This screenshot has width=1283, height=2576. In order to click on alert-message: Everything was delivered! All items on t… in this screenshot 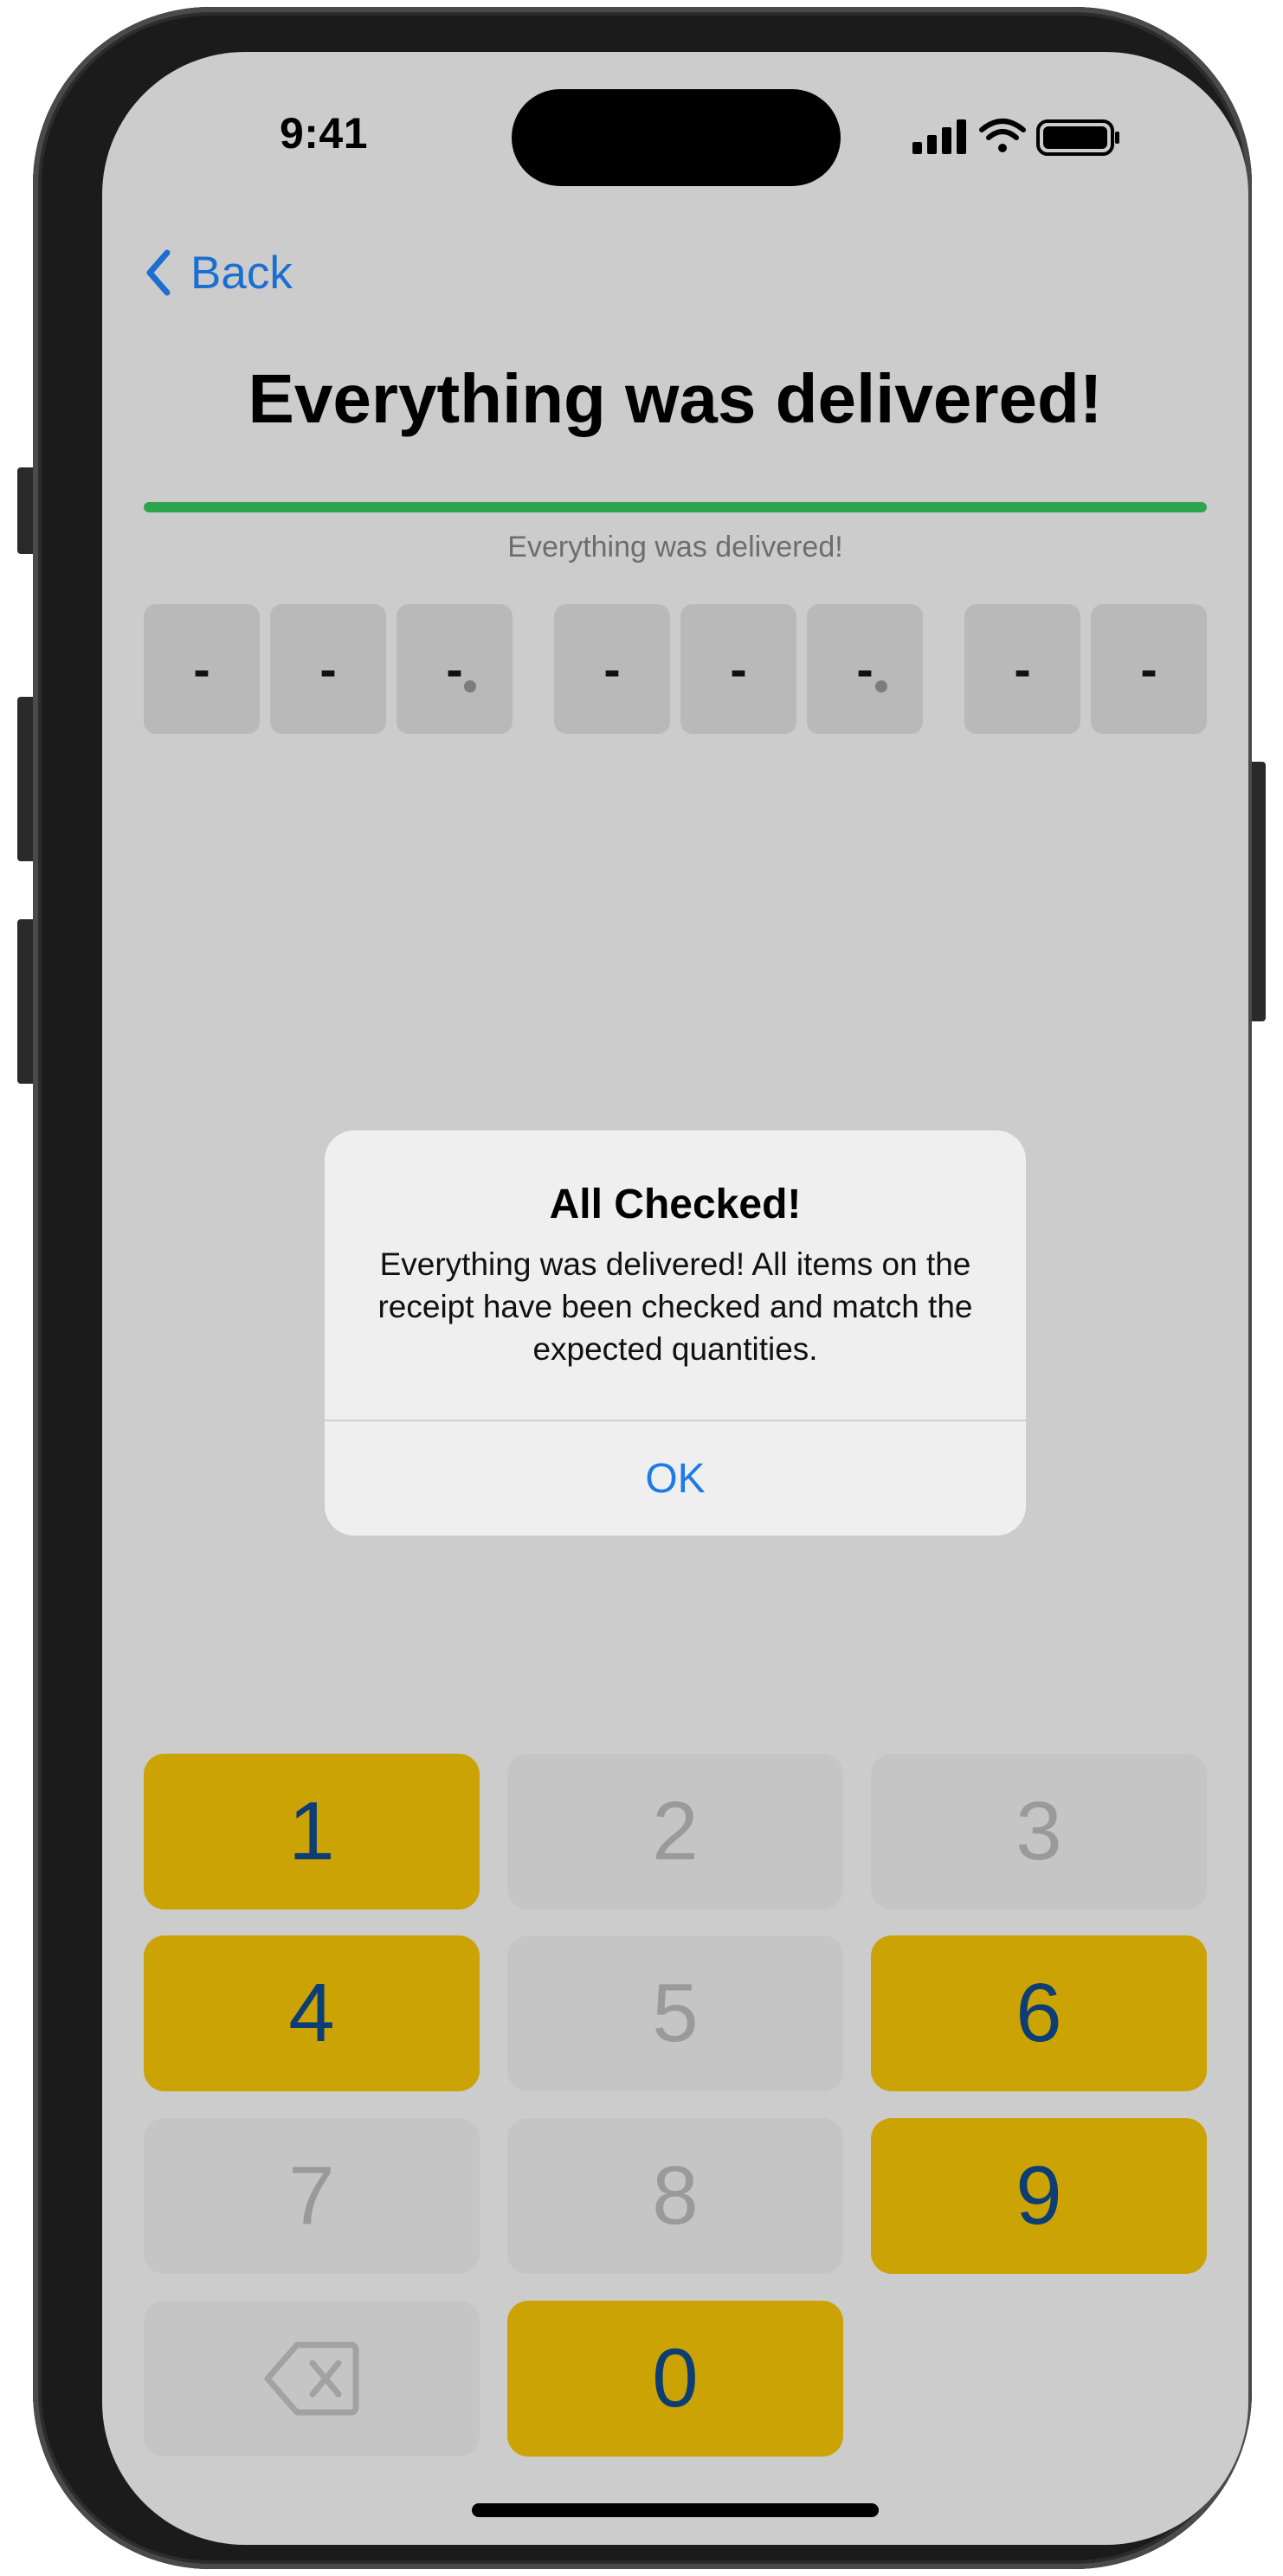, I will do `click(675, 1306)`.